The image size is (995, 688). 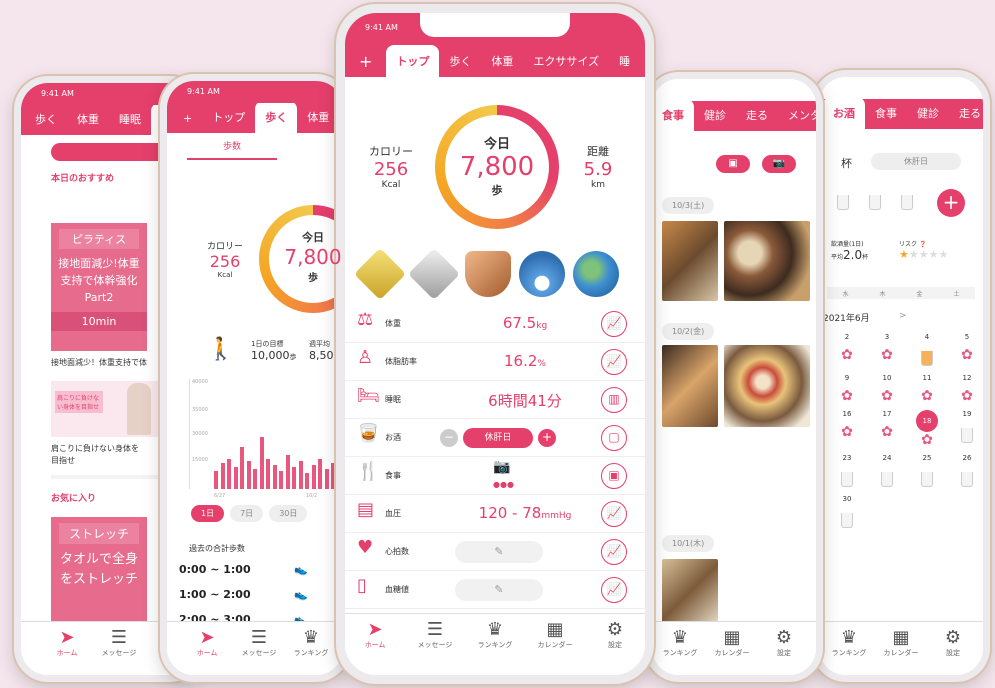 What do you see at coordinates (187, 122) in the screenshot?
I see `tab-add: +` at bounding box center [187, 122].